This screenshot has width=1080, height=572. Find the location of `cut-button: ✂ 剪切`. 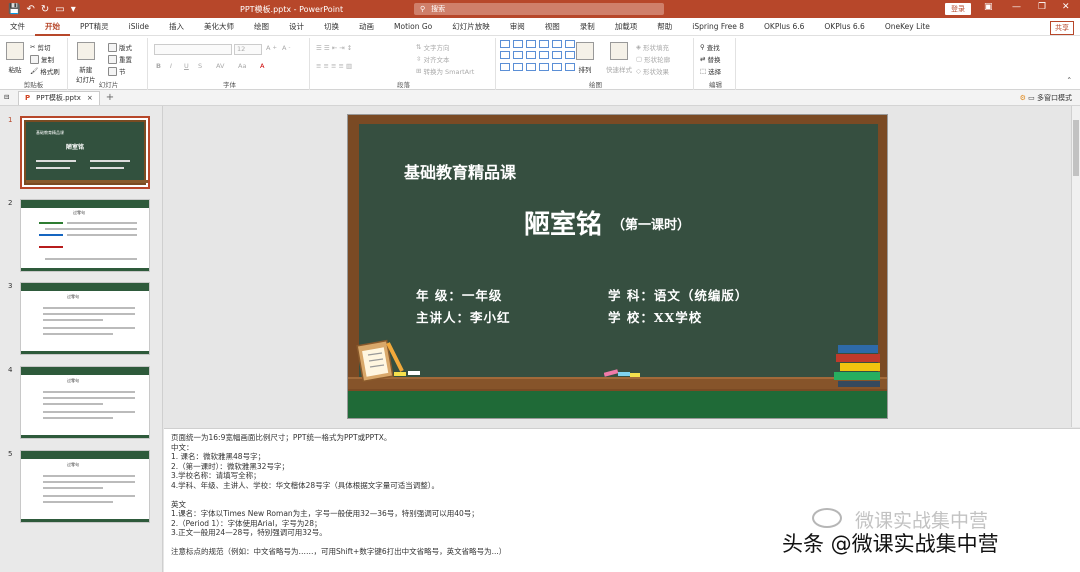

cut-button: ✂ 剪切 is located at coordinates (40, 47).